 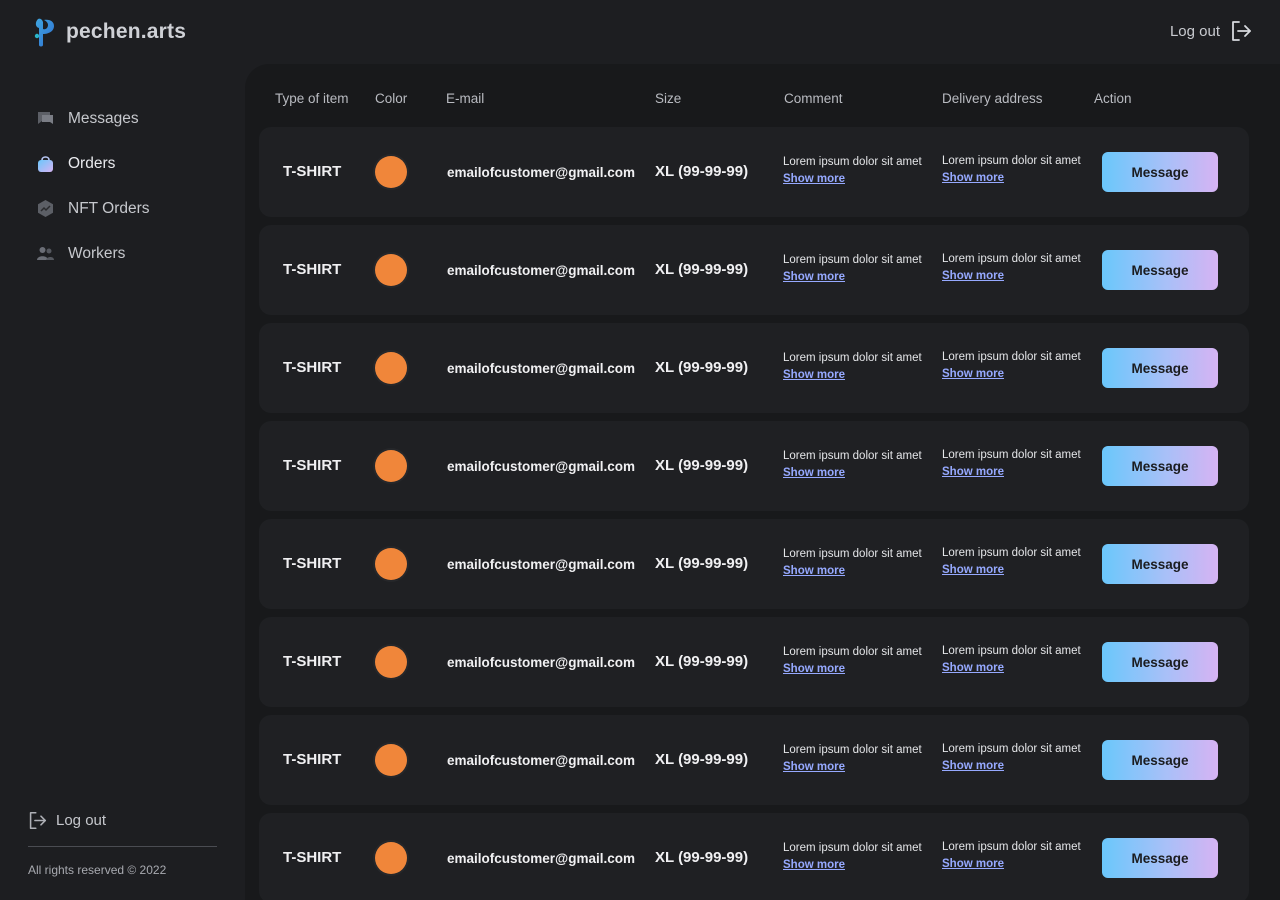 What do you see at coordinates (813, 98) in the screenshot?
I see `column-header-comment: Comment` at bounding box center [813, 98].